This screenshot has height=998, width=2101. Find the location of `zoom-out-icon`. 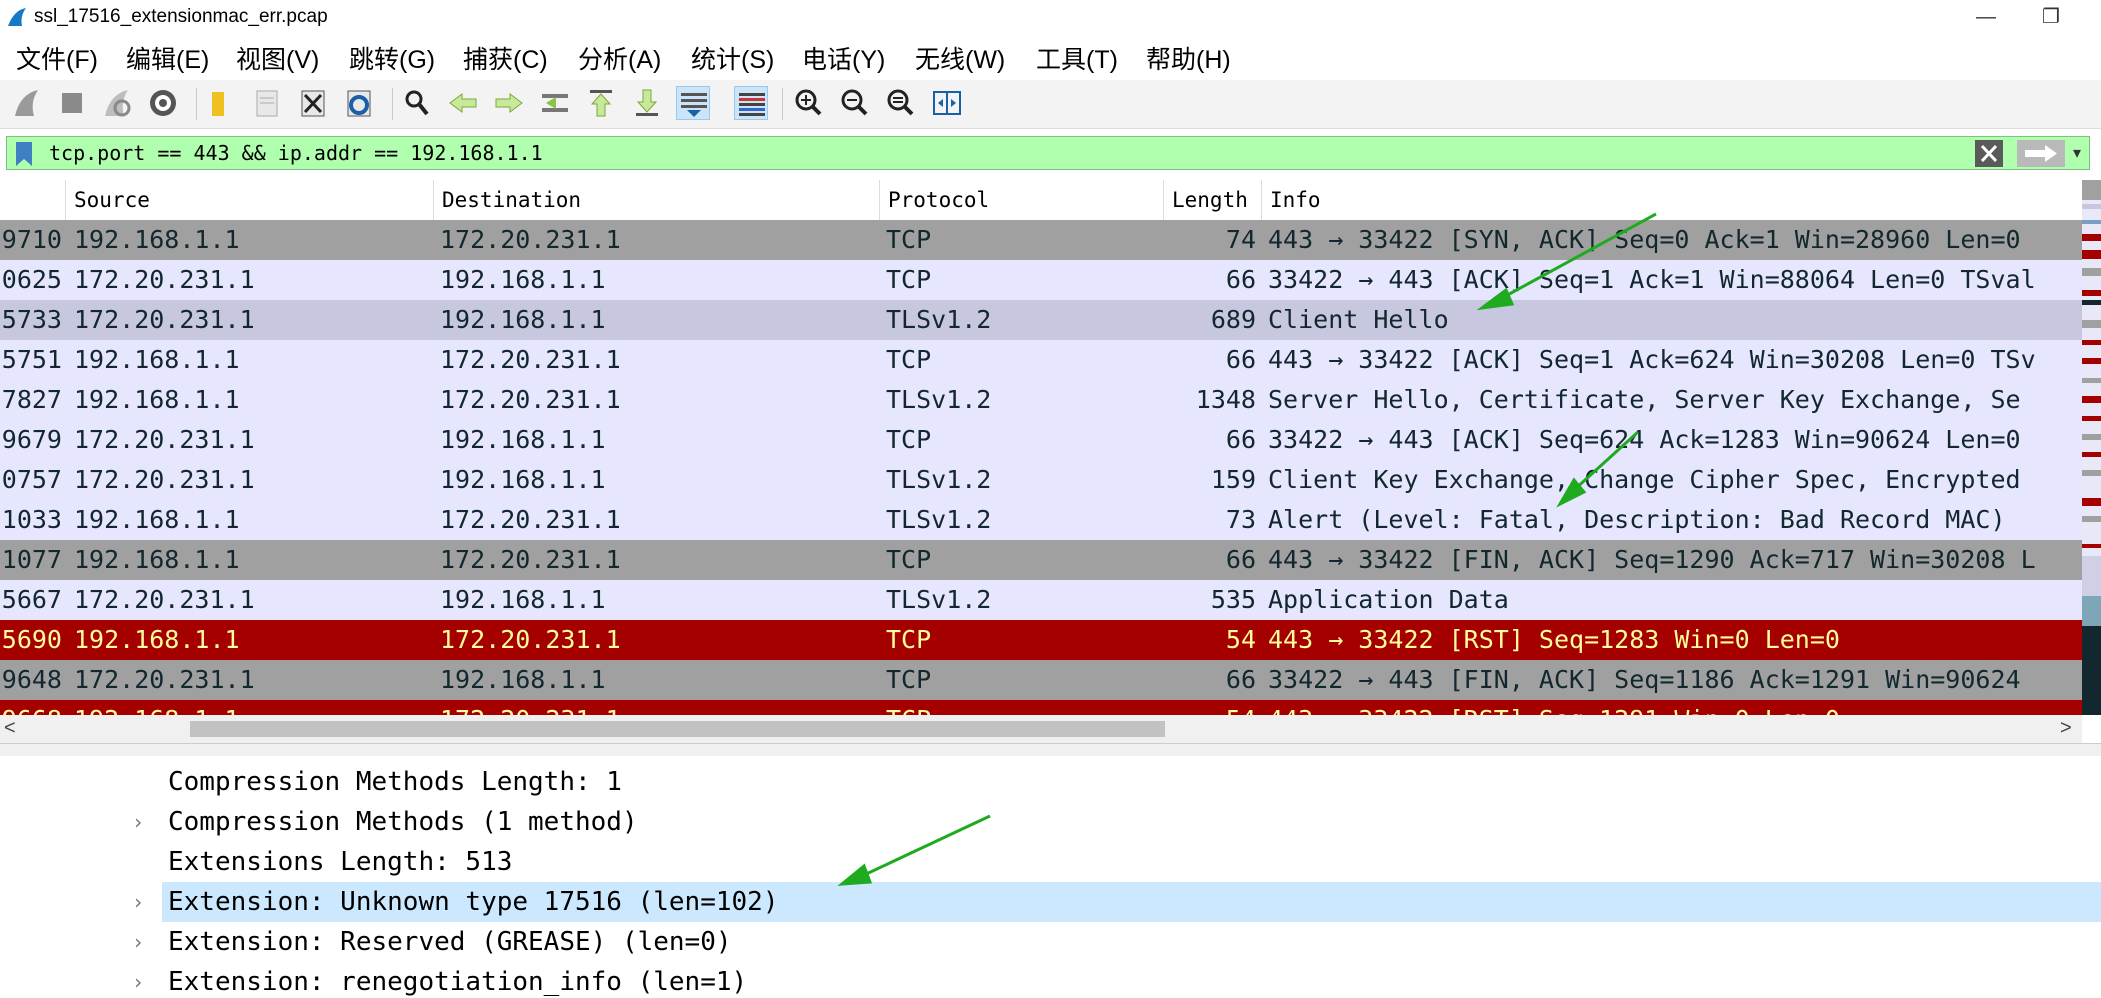

zoom-out-icon is located at coordinates (855, 103).